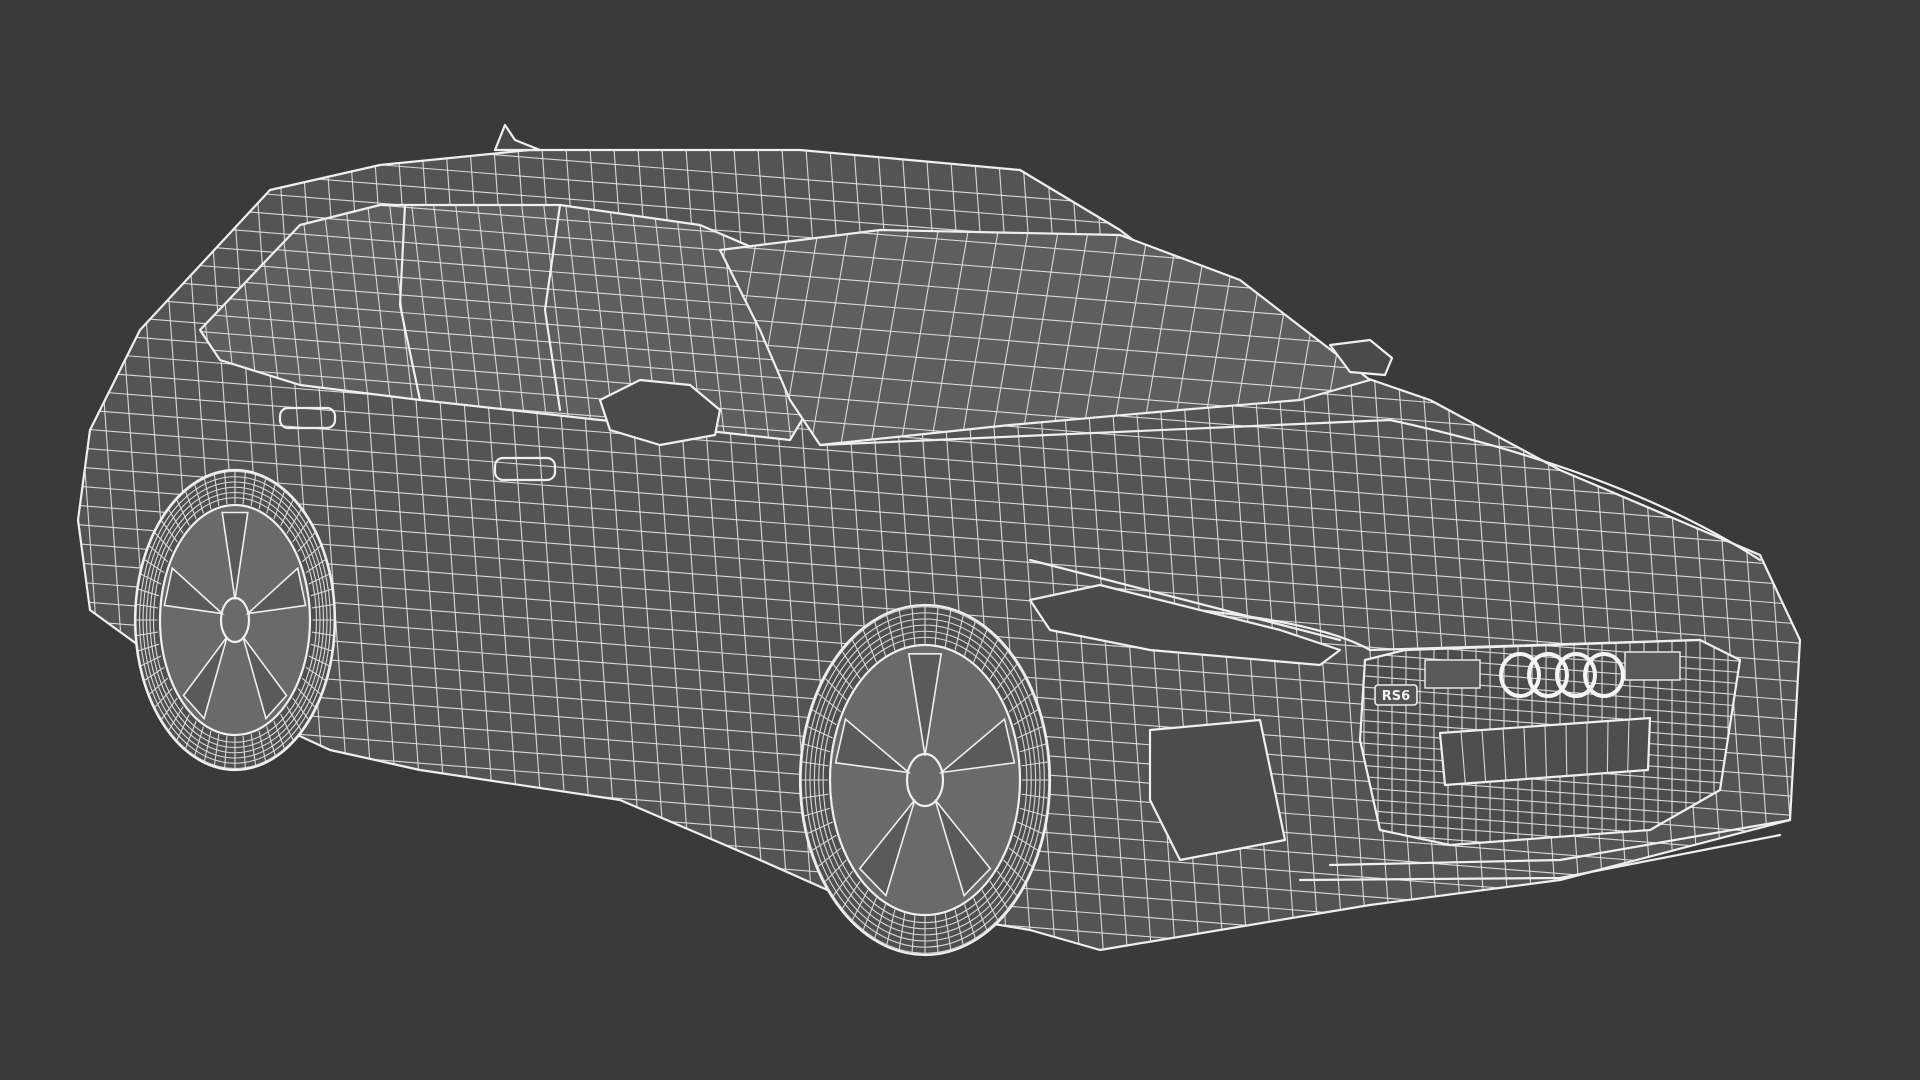 The height and width of the screenshot is (1080, 1920). What do you see at coordinates (517, 137) in the screenshot?
I see `roof-antenna` at bounding box center [517, 137].